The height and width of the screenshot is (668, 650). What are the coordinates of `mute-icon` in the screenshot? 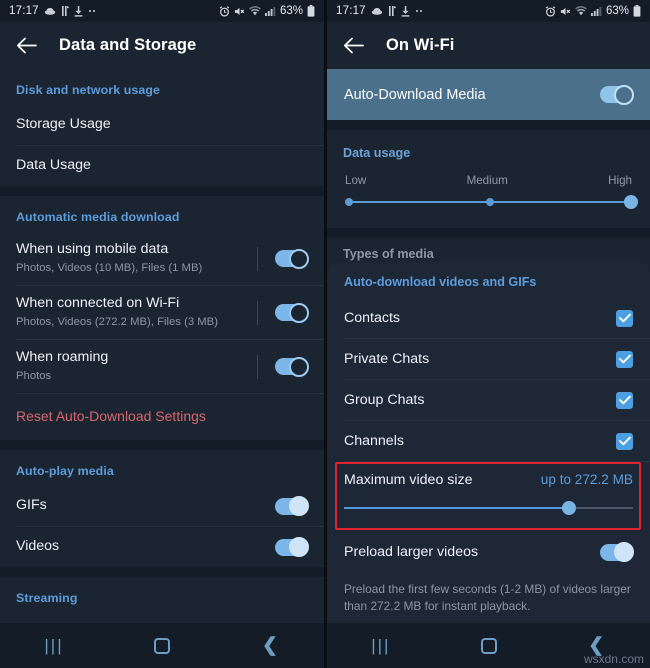 It's located at (239, 11).